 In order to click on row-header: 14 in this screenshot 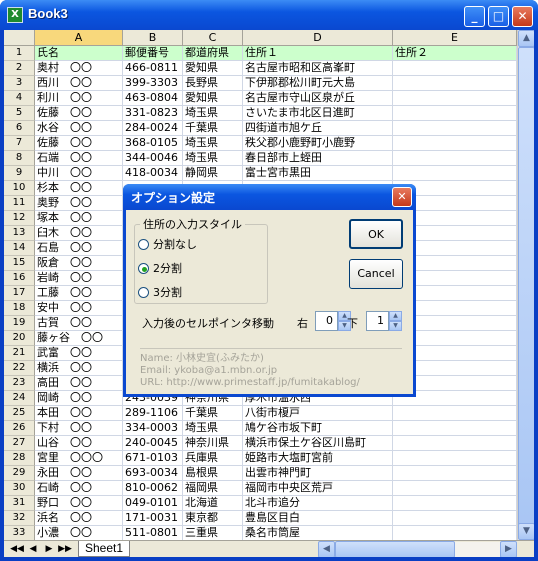, I will do `click(19, 248)`.